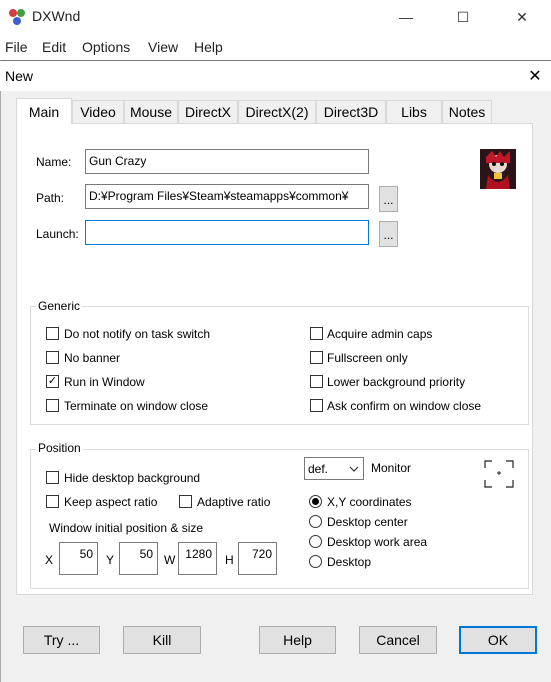  What do you see at coordinates (126, 528) in the screenshot?
I see `initial-position-label: Window initial position & size` at bounding box center [126, 528].